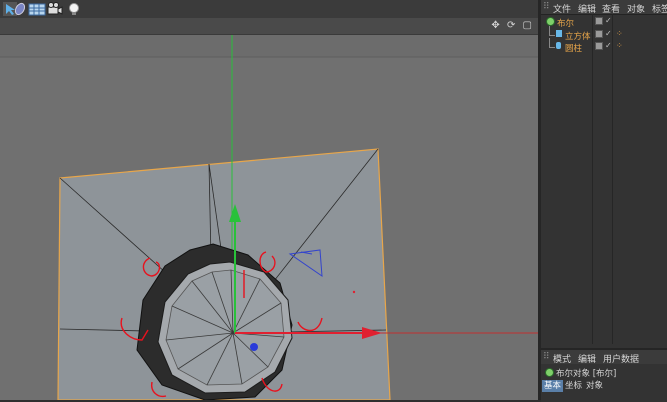  What do you see at coordinates (604, 34) in the screenshot?
I see `object-row-cube: 立方体 ✓ ⁘` at bounding box center [604, 34].